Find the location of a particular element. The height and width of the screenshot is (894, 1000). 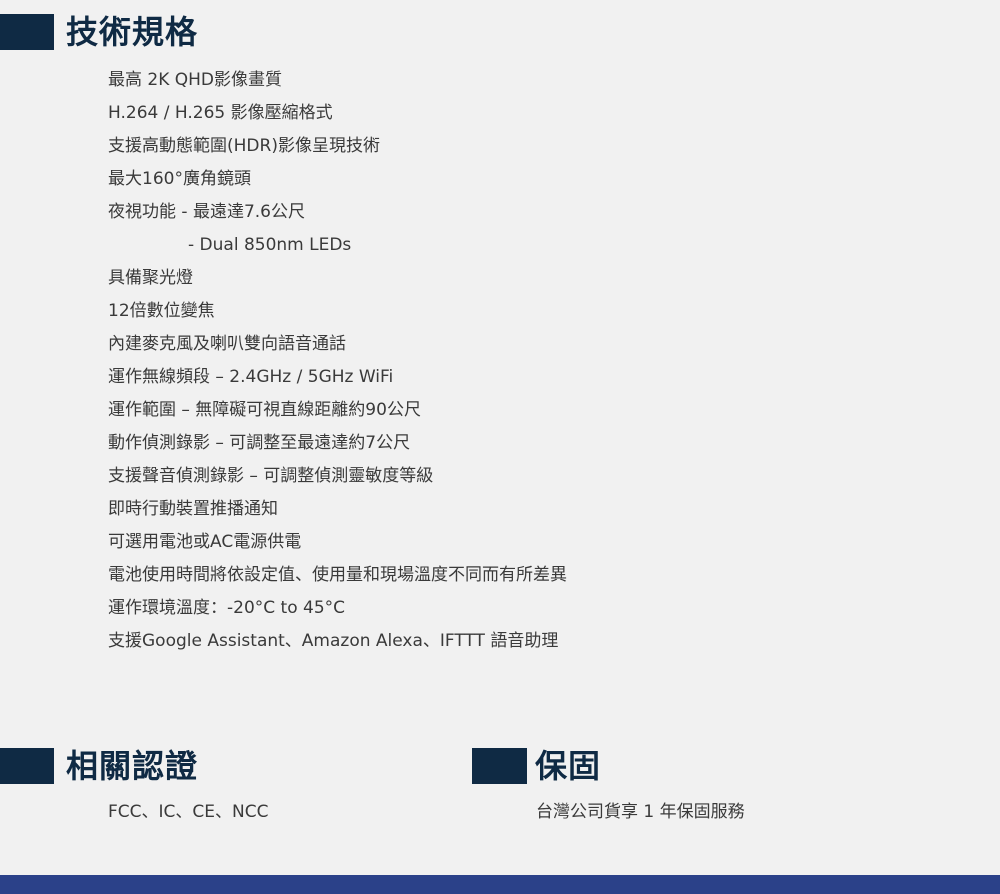

spec-item: 可選用電池或AC電源供電 is located at coordinates (205, 542).